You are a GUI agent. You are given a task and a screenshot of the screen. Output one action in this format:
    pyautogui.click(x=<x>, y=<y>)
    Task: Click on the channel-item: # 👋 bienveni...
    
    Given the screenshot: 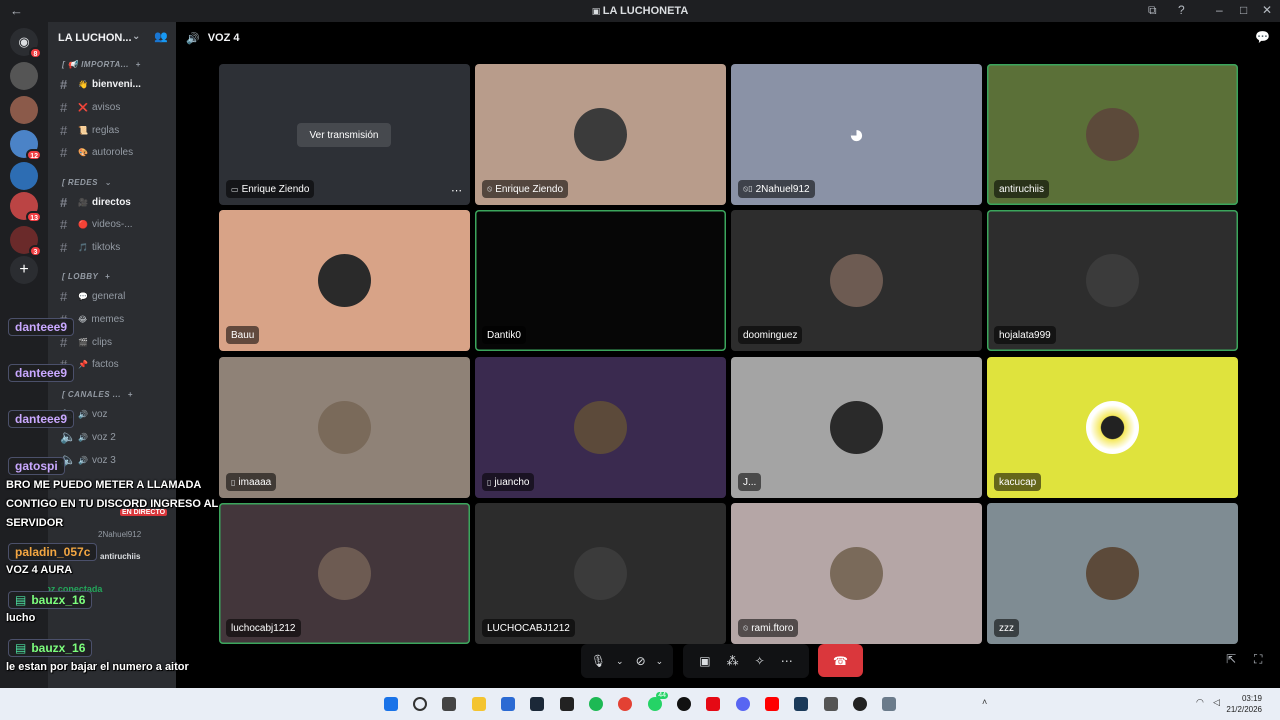 What is the action you would take?
    pyautogui.click(x=117, y=84)
    